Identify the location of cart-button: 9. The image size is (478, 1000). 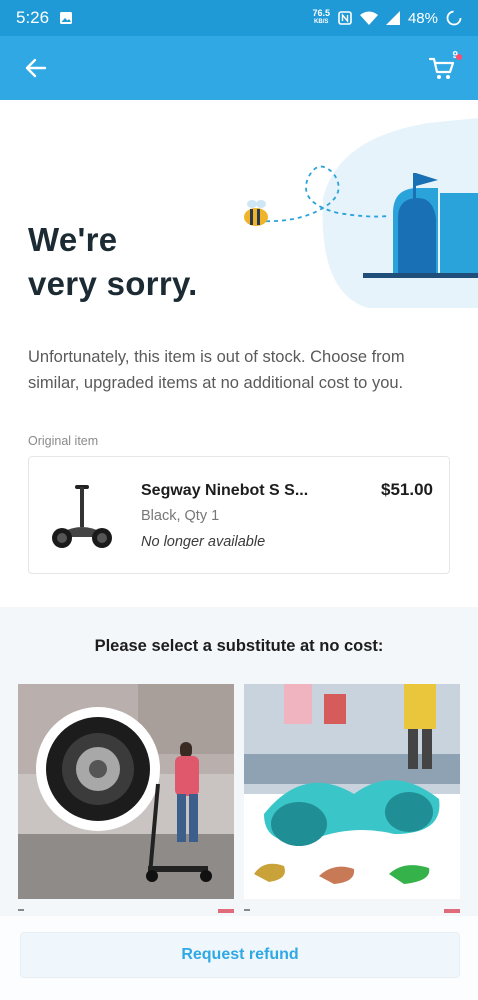
(443, 68).